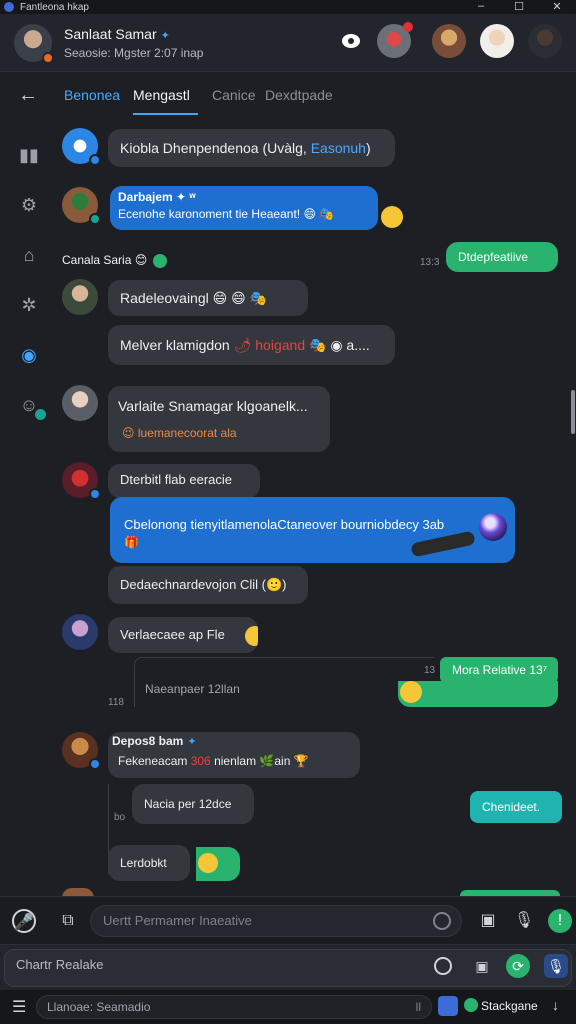 The width and height of the screenshot is (576, 1024). I want to click on clock-icon, so click(442, 921).